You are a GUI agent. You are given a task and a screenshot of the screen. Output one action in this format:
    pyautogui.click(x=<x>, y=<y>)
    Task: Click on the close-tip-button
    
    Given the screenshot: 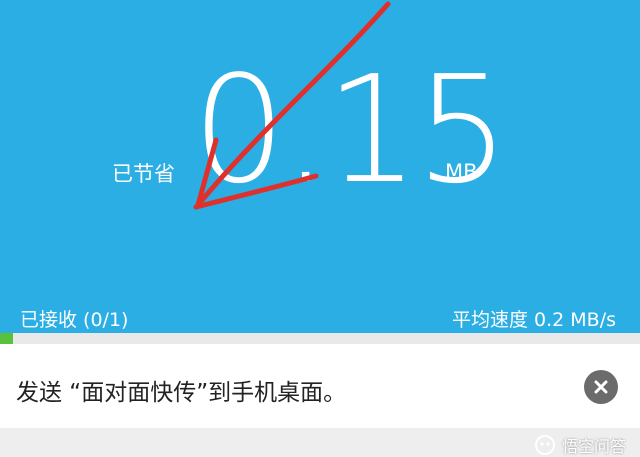 What is the action you would take?
    pyautogui.click(x=601, y=387)
    